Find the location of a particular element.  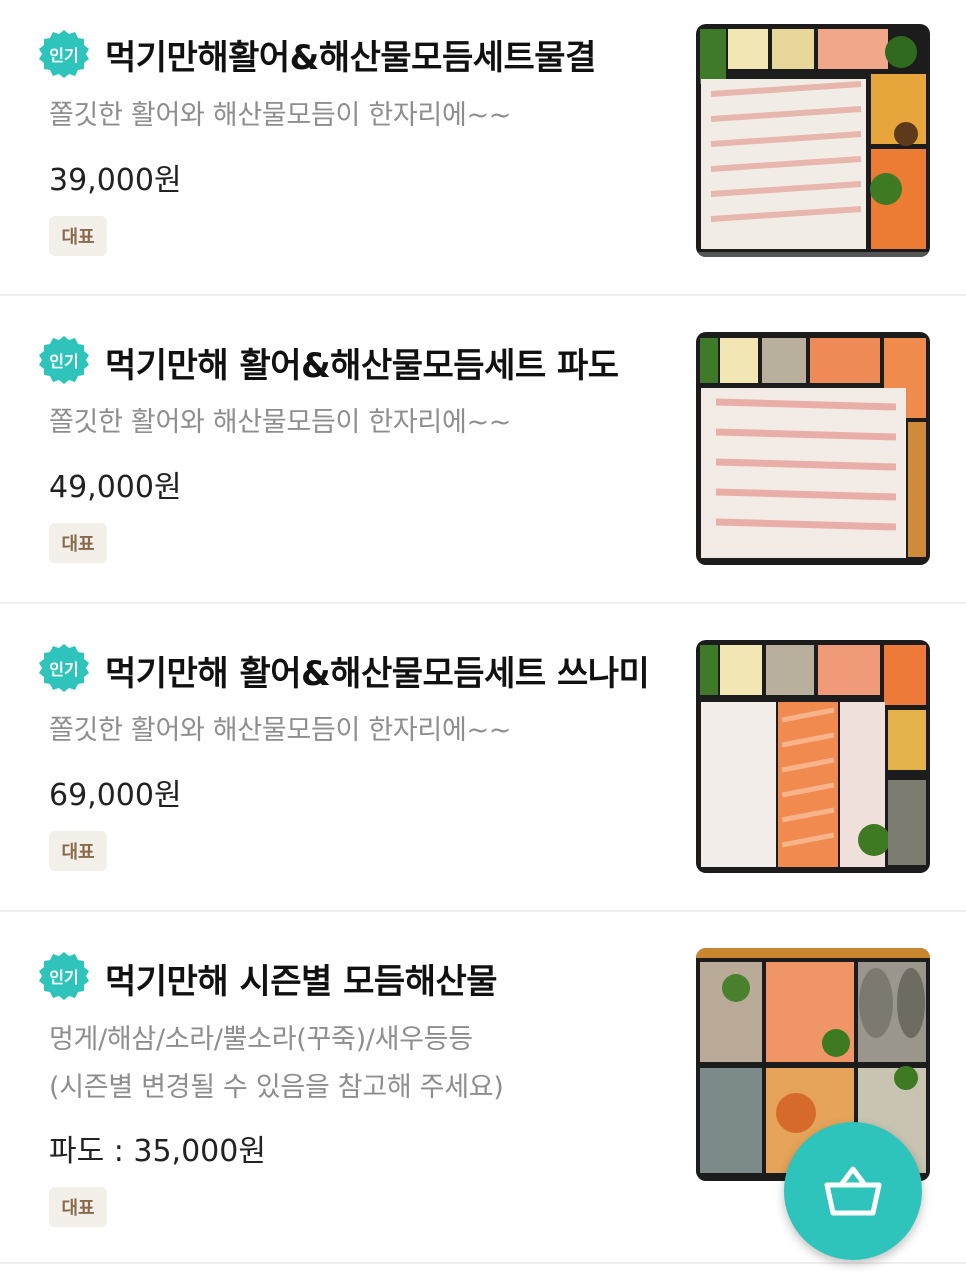

basket-icon is located at coordinates (853, 1191).